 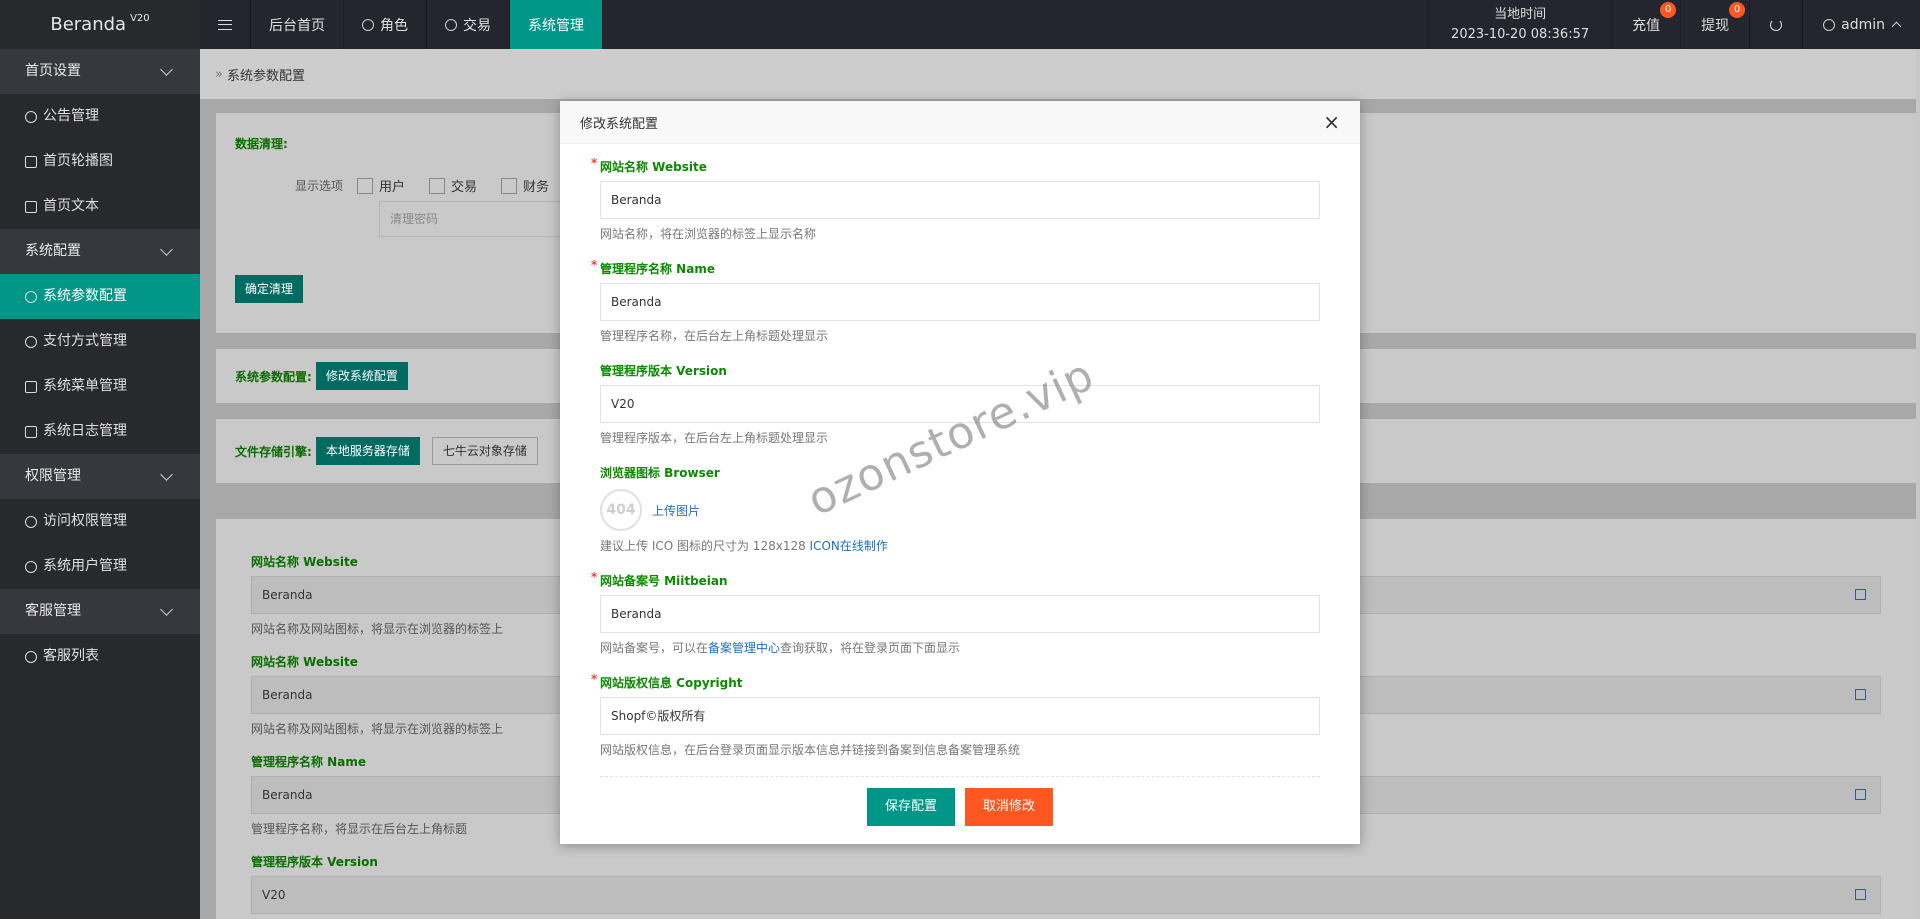 What do you see at coordinates (1918, 484) in the screenshot?
I see `scrollbar` at bounding box center [1918, 484].